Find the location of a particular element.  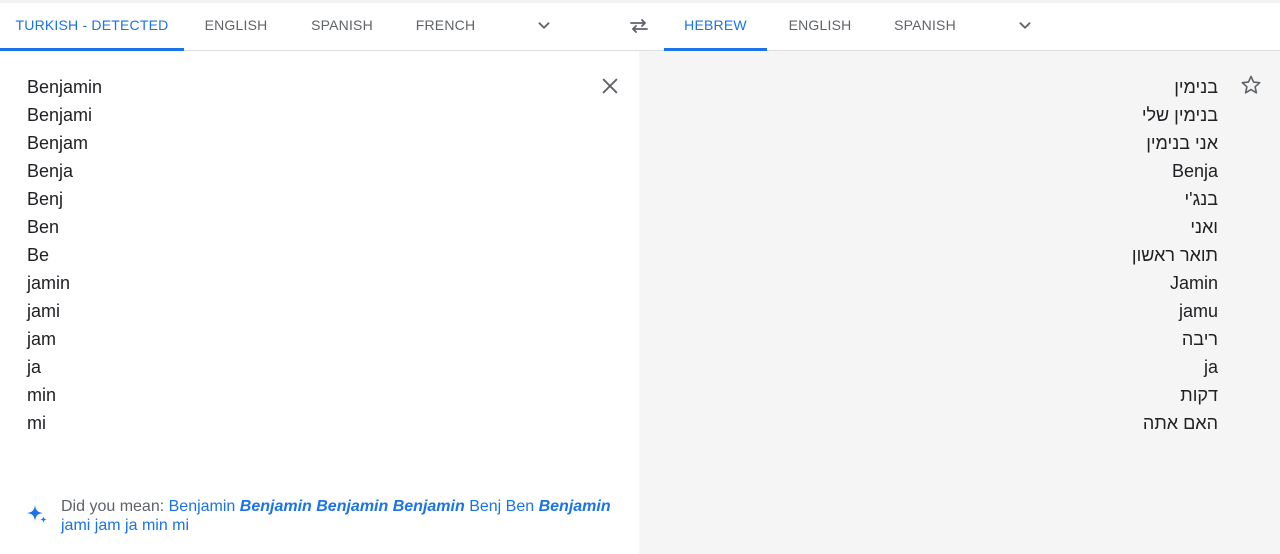

tab-target-hebrew: HEBREW is located at coordinates (715, 25).